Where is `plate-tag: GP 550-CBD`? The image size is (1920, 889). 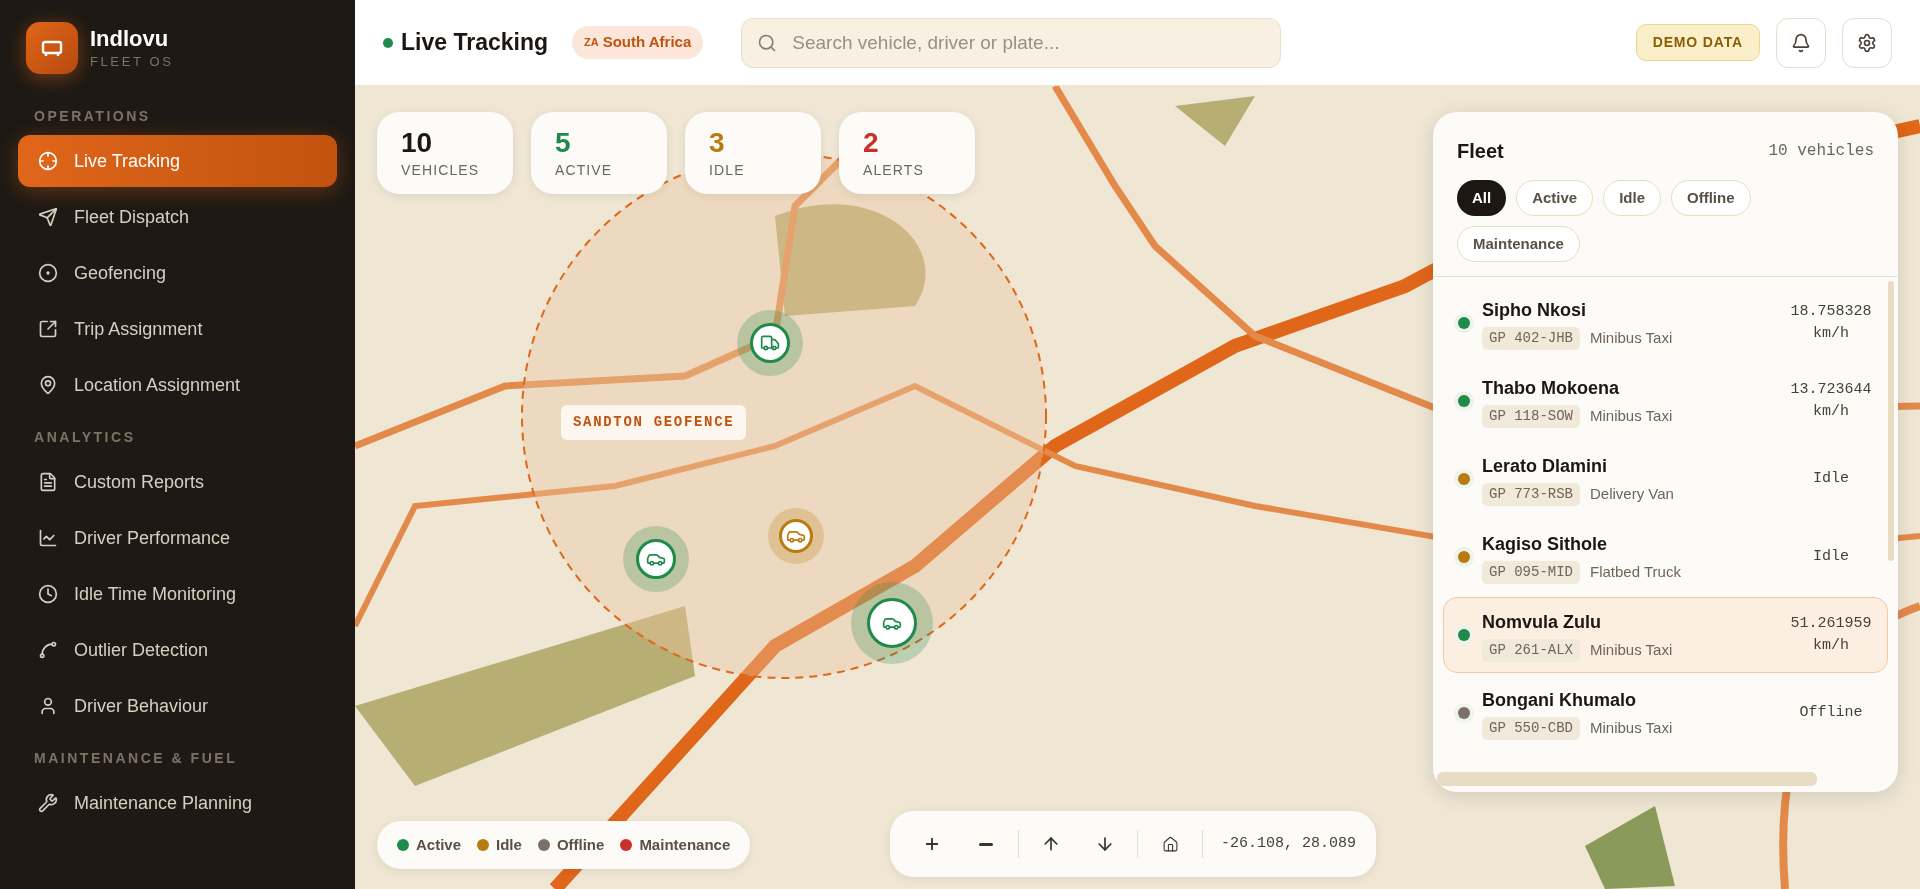
plate-tag: GP 550-CBD is located at coordinates (1531, 728).